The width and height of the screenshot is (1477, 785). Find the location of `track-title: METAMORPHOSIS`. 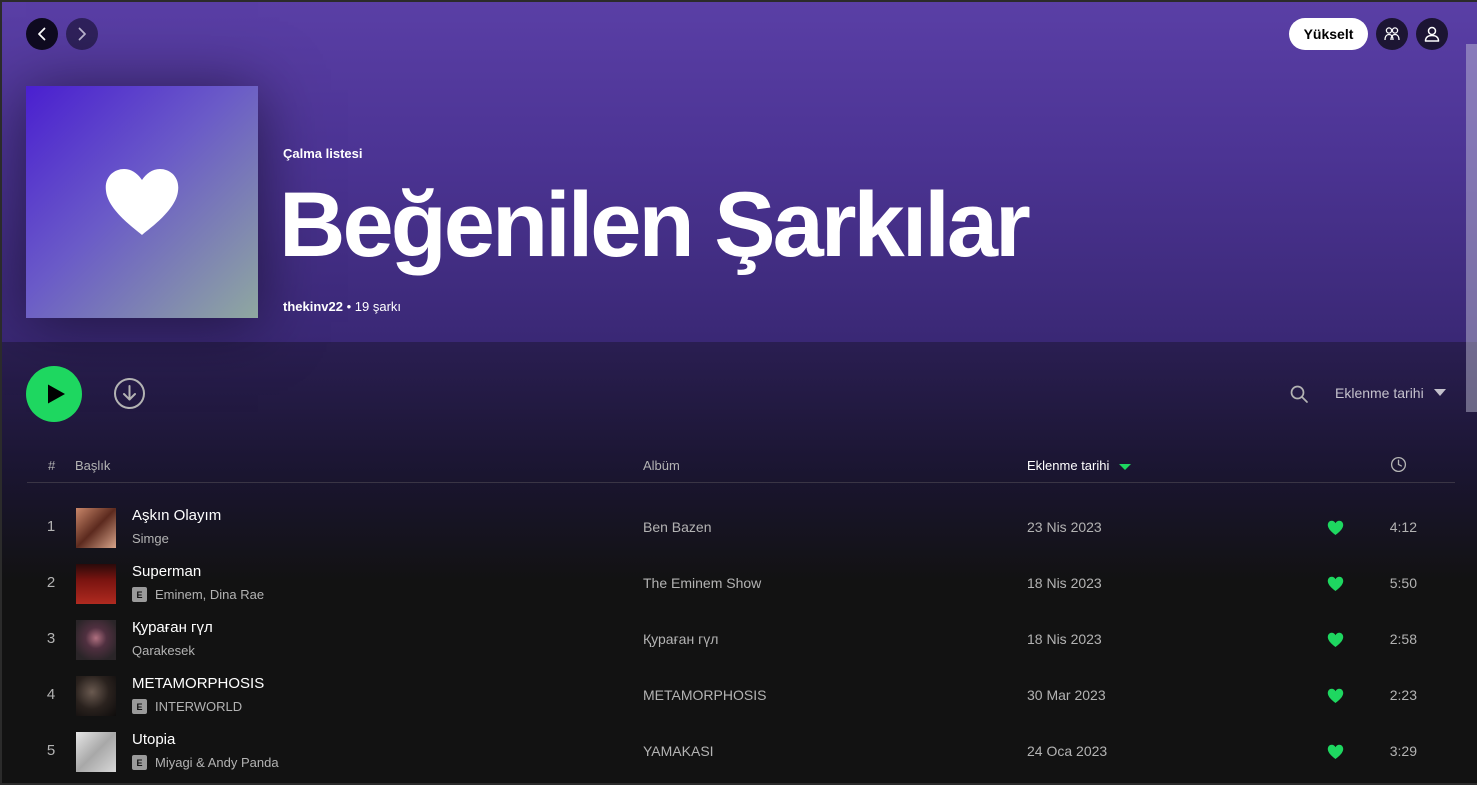

track-title: METAMORPHOSIS is located at coordinates (198, 683).